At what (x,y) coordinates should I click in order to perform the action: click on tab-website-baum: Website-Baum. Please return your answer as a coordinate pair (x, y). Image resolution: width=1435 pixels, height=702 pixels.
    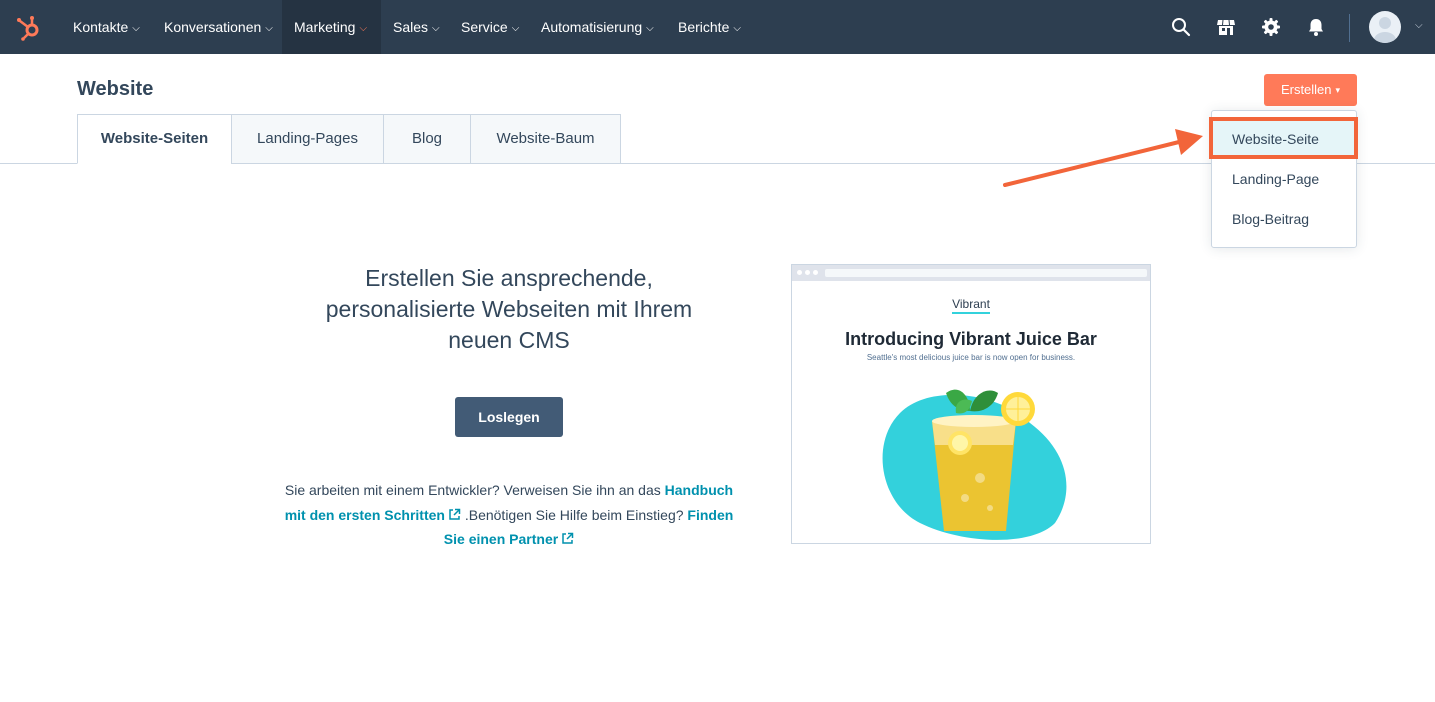
    Looking at the image, I should click on (545, 139).